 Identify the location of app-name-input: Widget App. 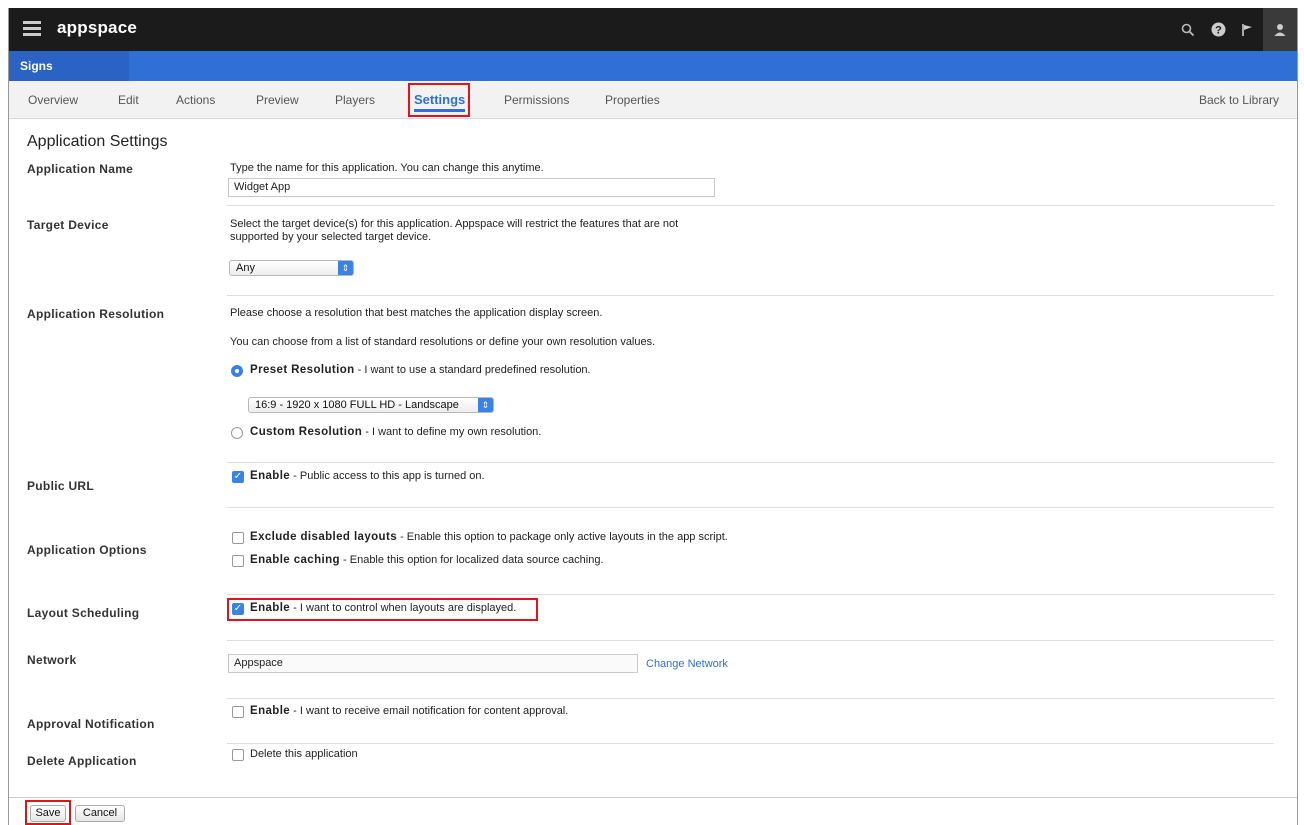
(471, 187).